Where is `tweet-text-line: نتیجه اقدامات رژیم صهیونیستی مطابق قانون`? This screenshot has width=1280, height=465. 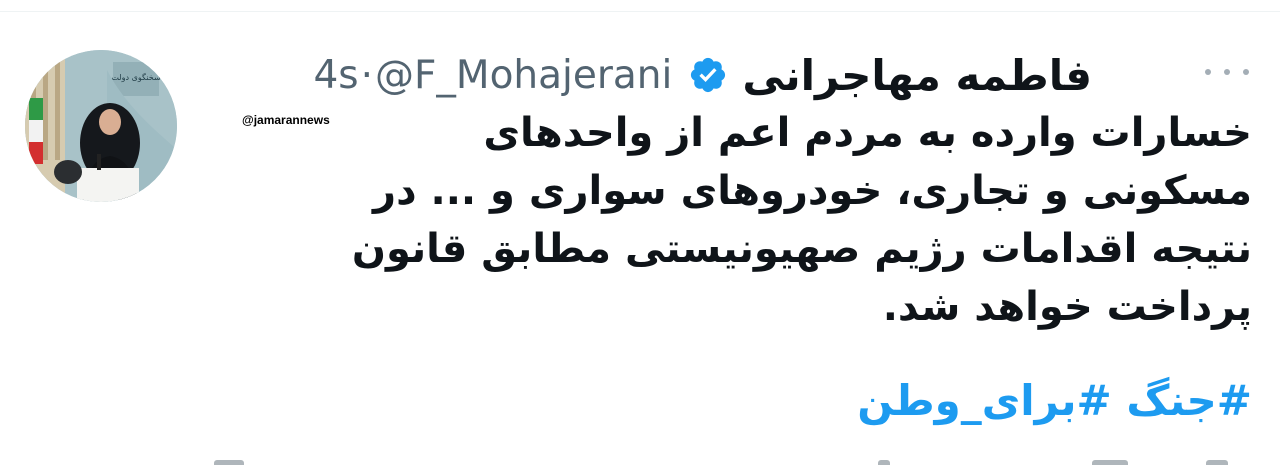 tweet-text-line: نتیجه اقدامات رژیم صهیونیستی مطابق قانون is located at coordinates (801, 249).